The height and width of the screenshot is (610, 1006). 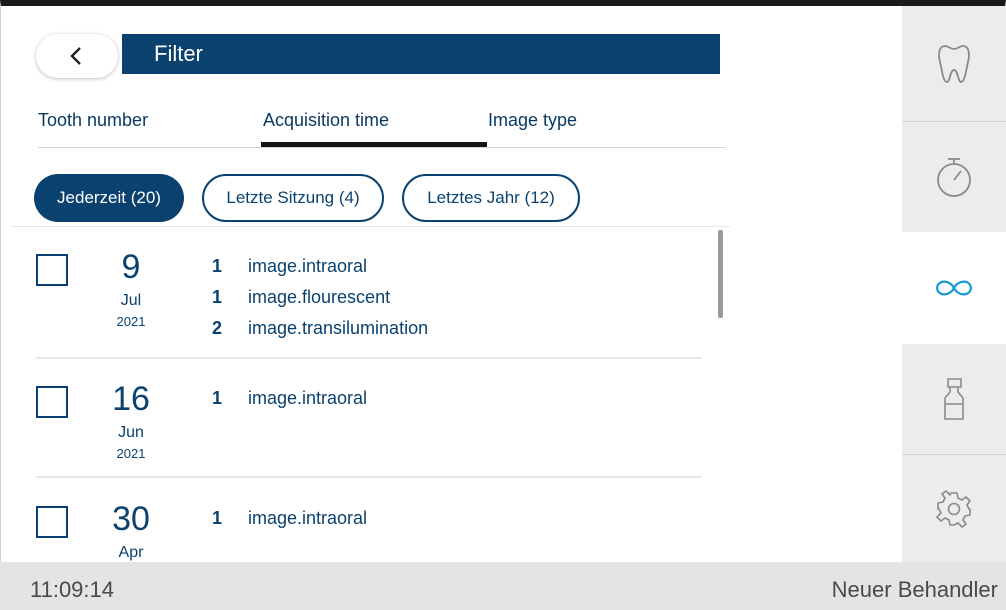 What do you see at coordinates (178, 53) in the screenshot?
I see `page-title-text: Filter` at bounding box center [178, 53].